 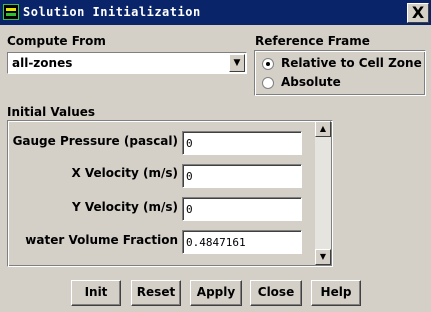 I want to click on arrow-down-icon: ▼, so click(x=323, y=256).